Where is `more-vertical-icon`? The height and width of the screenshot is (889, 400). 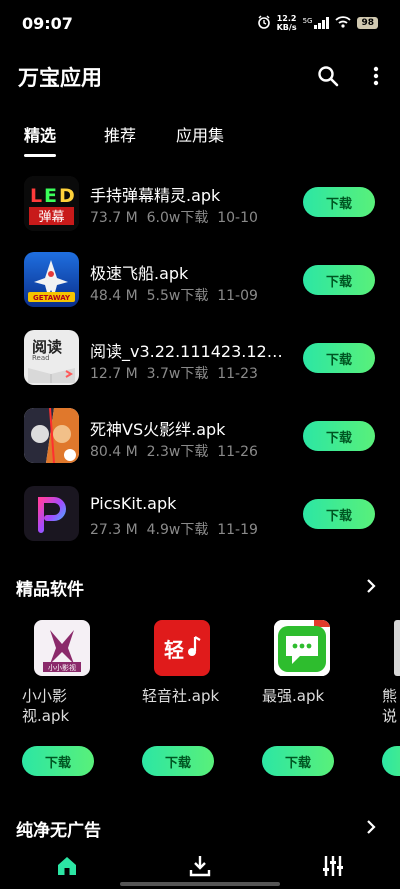
more-vertical-icon is located at coordinates (376, 76).